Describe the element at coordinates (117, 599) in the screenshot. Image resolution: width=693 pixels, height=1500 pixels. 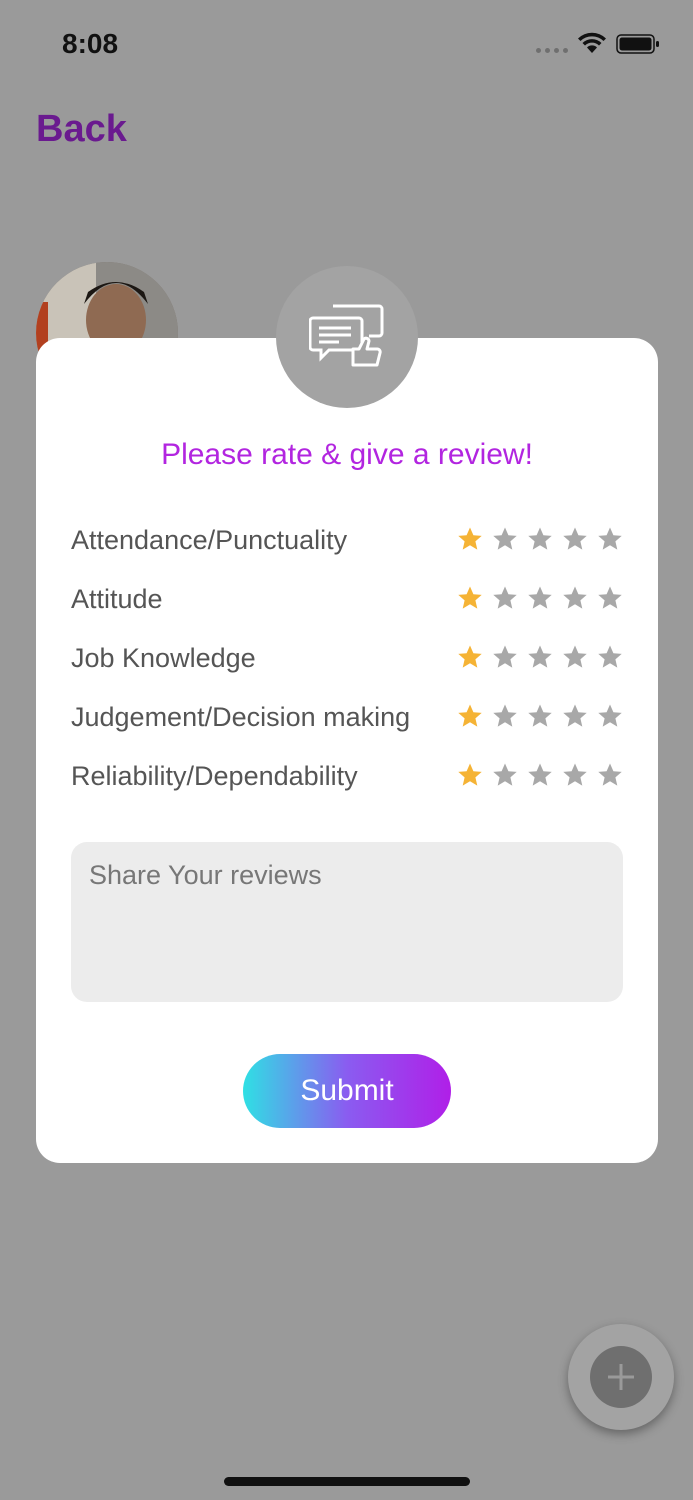
I see `rating-label: Attitude` at that location.